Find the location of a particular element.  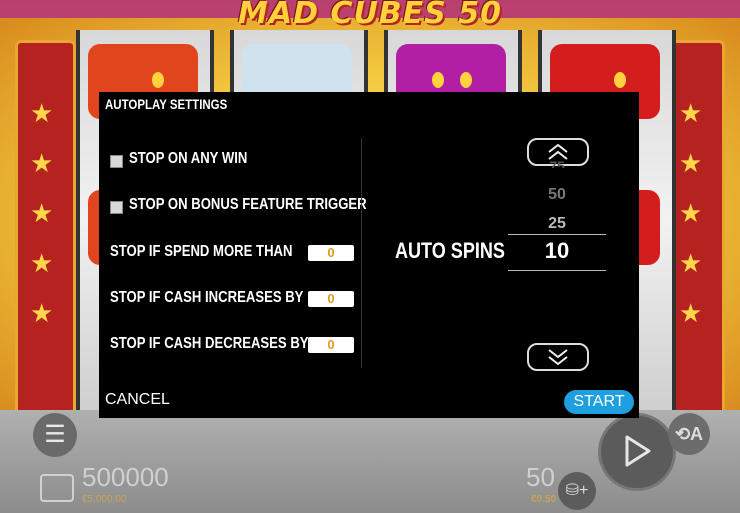

cancel-button: CANCEL is located at coordinates (137, 400).